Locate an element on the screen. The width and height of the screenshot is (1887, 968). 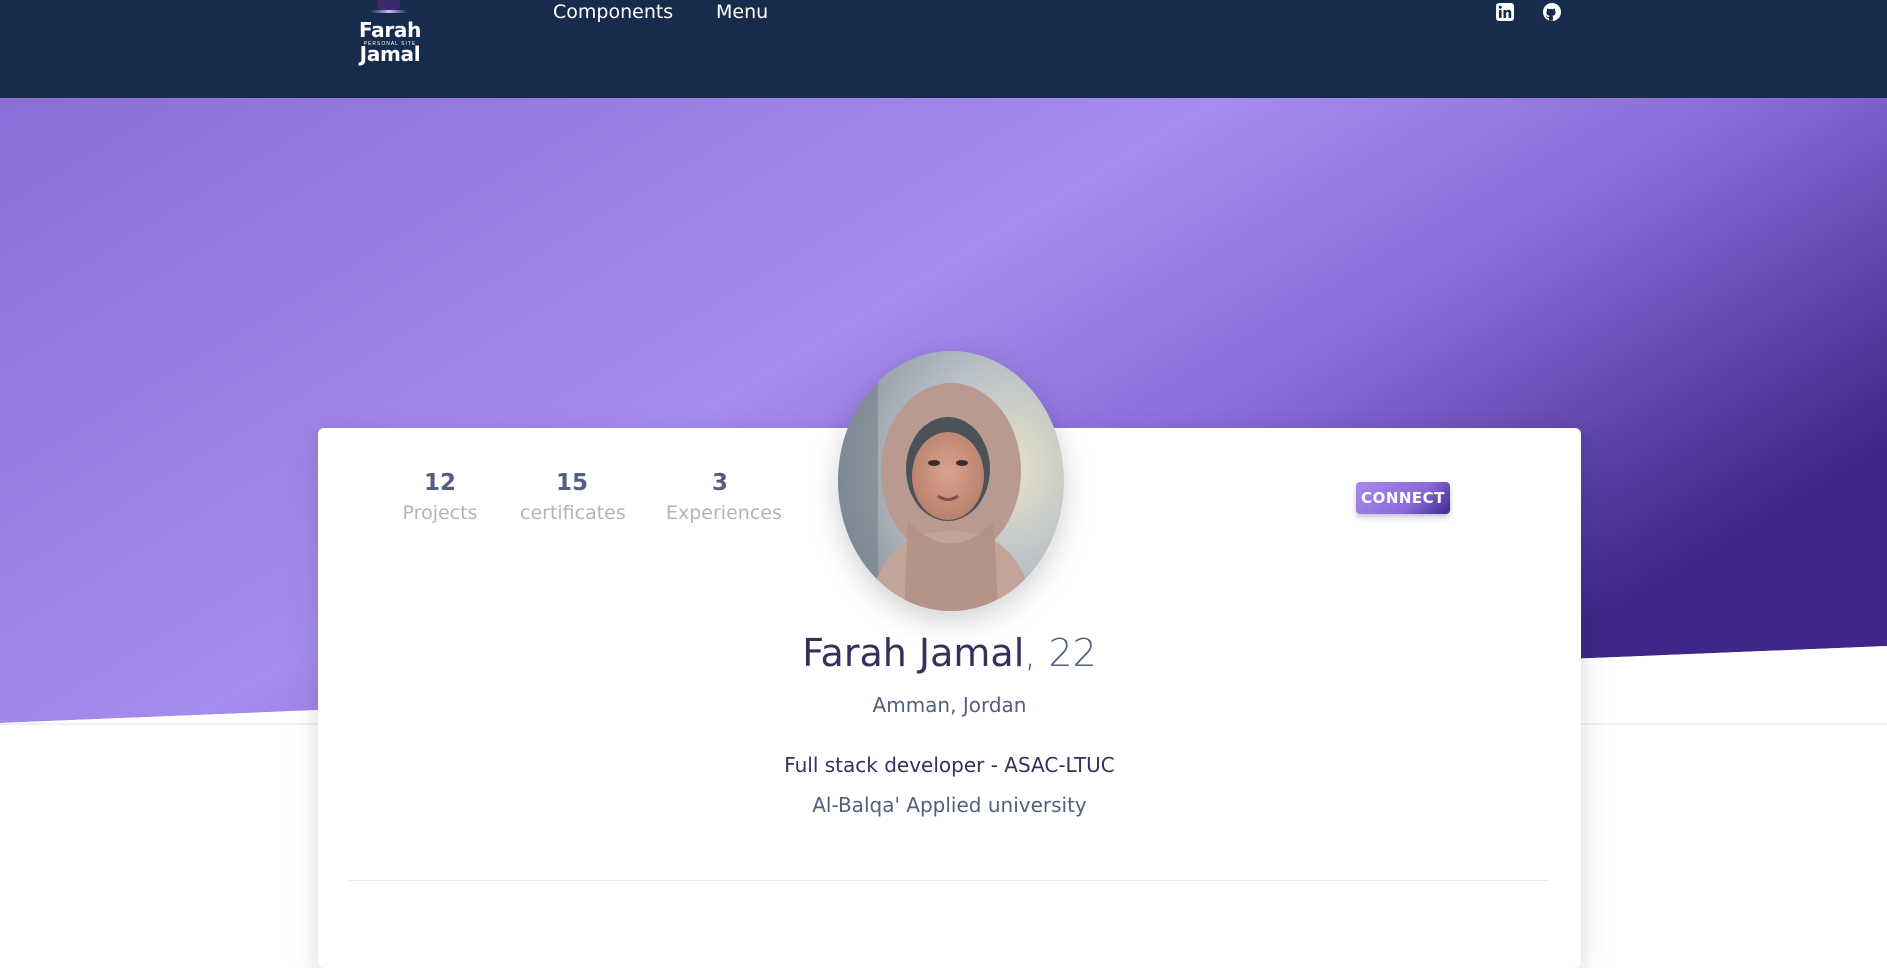
connect-button: CONNECT is located at coordinates (1403, 498).